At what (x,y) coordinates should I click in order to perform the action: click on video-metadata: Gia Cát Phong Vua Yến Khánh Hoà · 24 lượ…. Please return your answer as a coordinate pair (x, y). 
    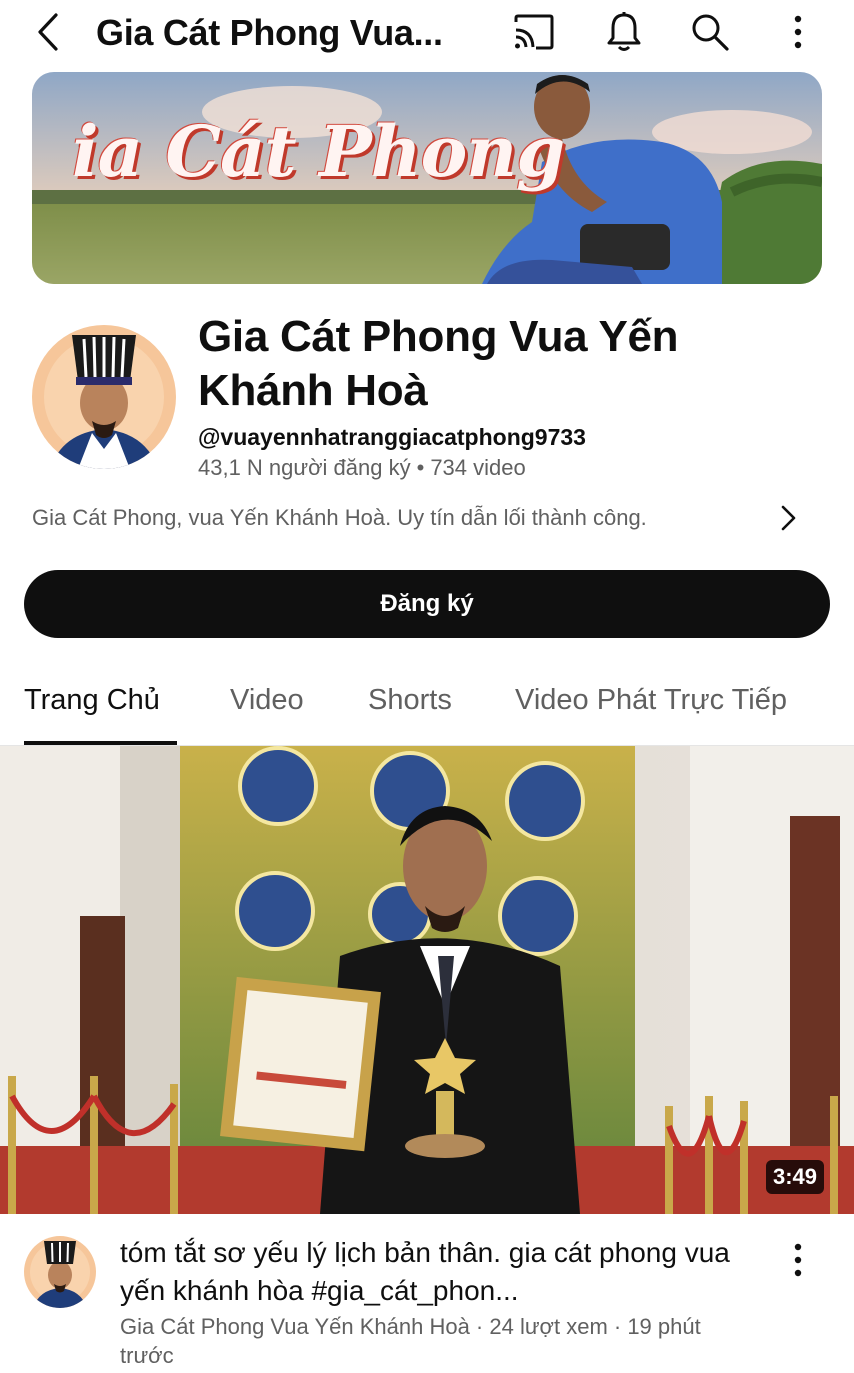
    Looking at the image, I should click on (410, 1341).